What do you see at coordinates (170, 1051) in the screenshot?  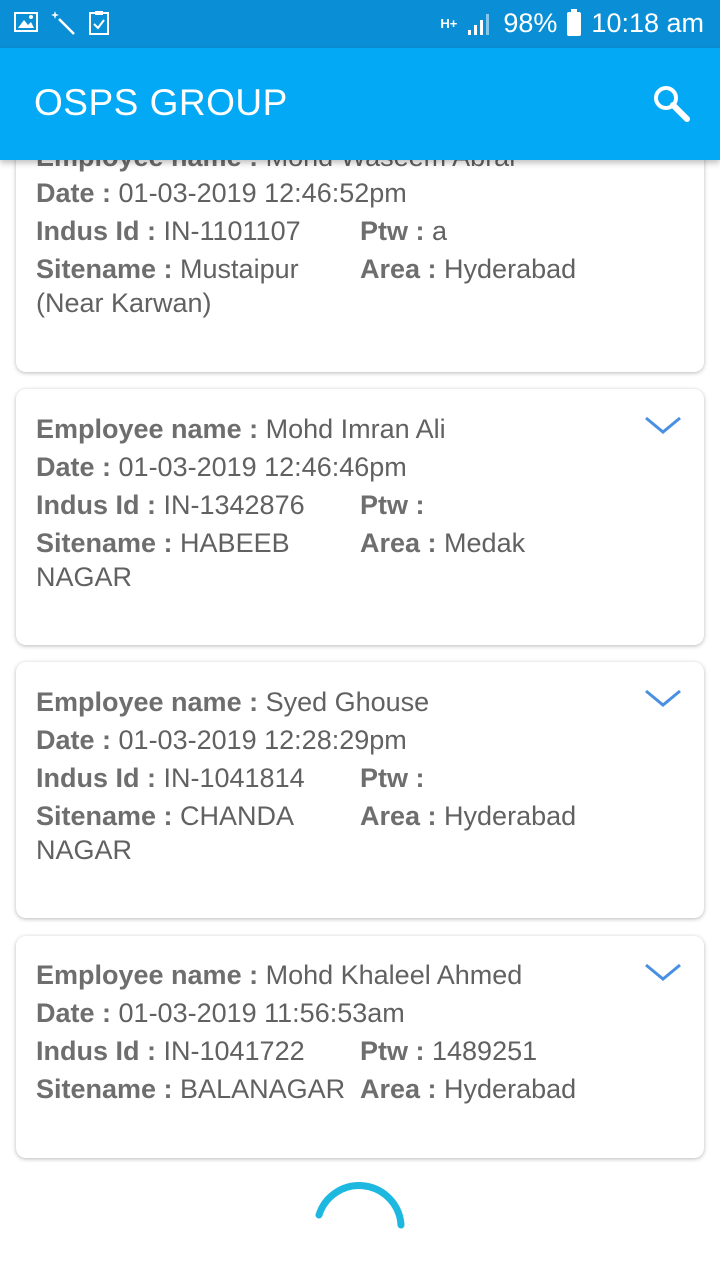 I see `indus-id-row: Indus Id : IN-1041722` at bounding box center [170, 1051].